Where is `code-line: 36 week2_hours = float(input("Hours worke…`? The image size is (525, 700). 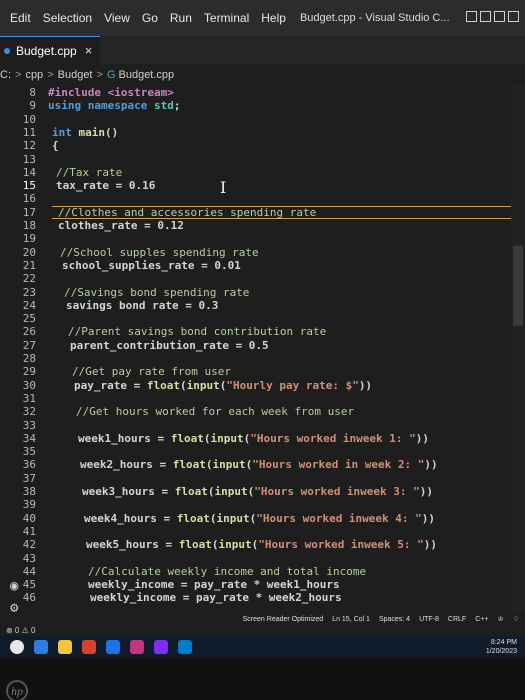
code-line: 36 week2_hours = float(input("Hours worke… is located at coordinates (255, 464).